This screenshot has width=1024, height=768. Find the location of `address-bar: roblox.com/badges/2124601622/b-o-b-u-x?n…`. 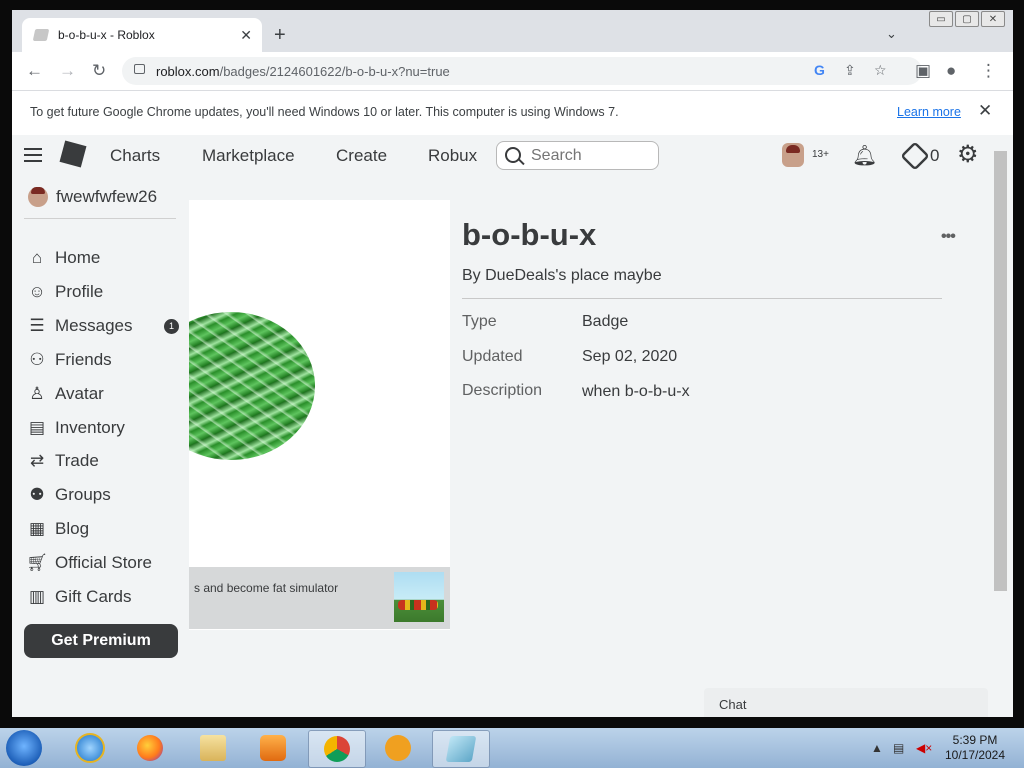

address-bar: roblox.com/badges/2124601622/b-o-b-u-x?n… is located at coordinates (522, 71).